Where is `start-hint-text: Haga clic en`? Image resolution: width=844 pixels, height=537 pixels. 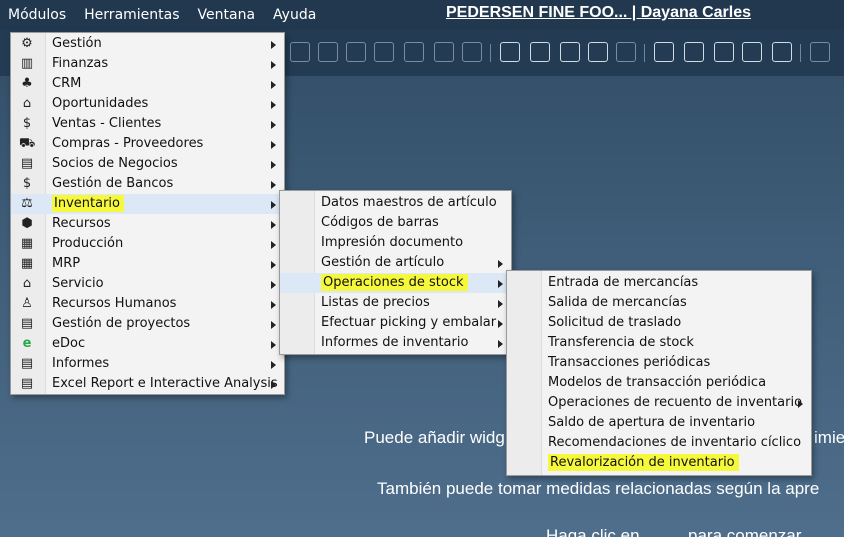
start-hint-text: Haga clic en is located at coordinates (593, 531).